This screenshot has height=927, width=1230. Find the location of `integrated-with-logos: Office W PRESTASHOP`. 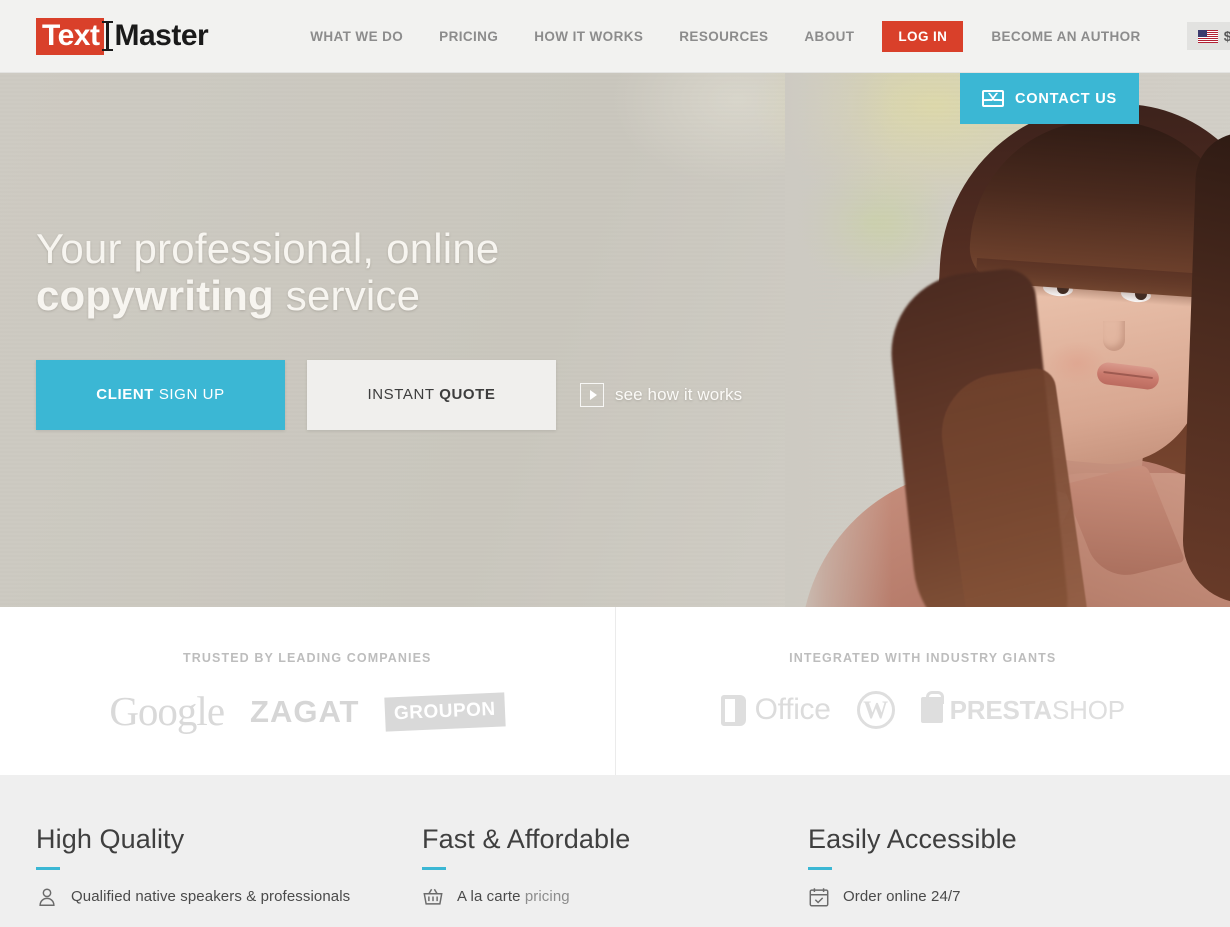

integrated-with-logos: Office W PRESTASHOP is located at coordinates (922, 710).